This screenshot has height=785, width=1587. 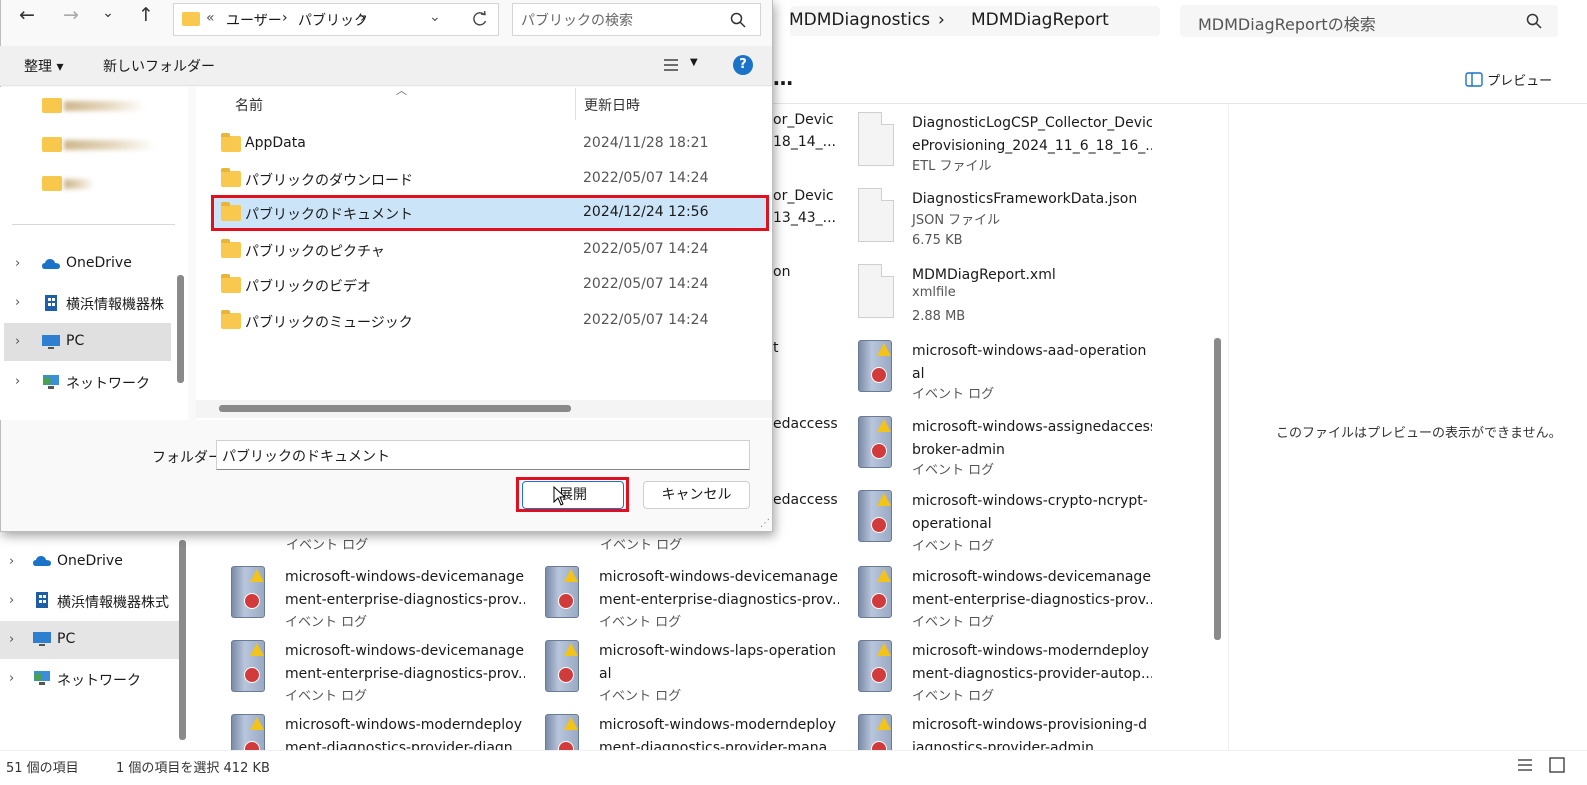 I want to click on address-item-public: パブリック, so click(x=333, y=20).